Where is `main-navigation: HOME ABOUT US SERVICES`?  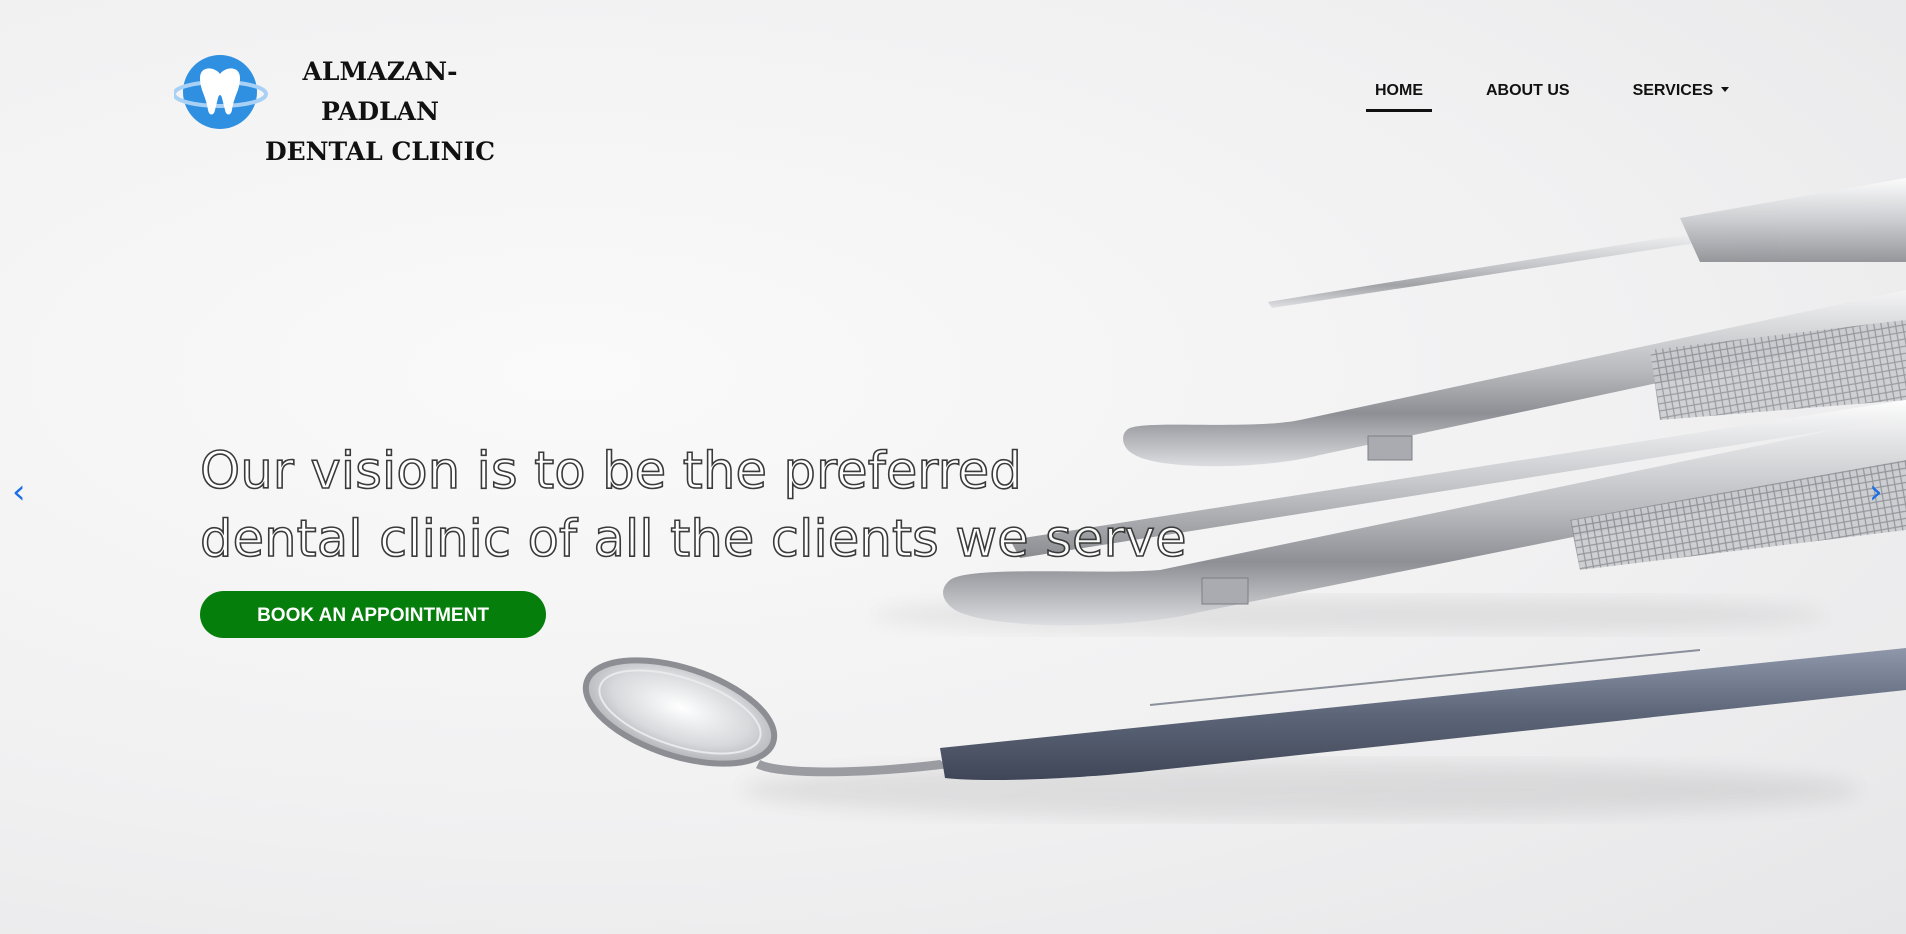 main-navigation: HOME ABOUT US SERVICES is located at coordinates (1552, 95).